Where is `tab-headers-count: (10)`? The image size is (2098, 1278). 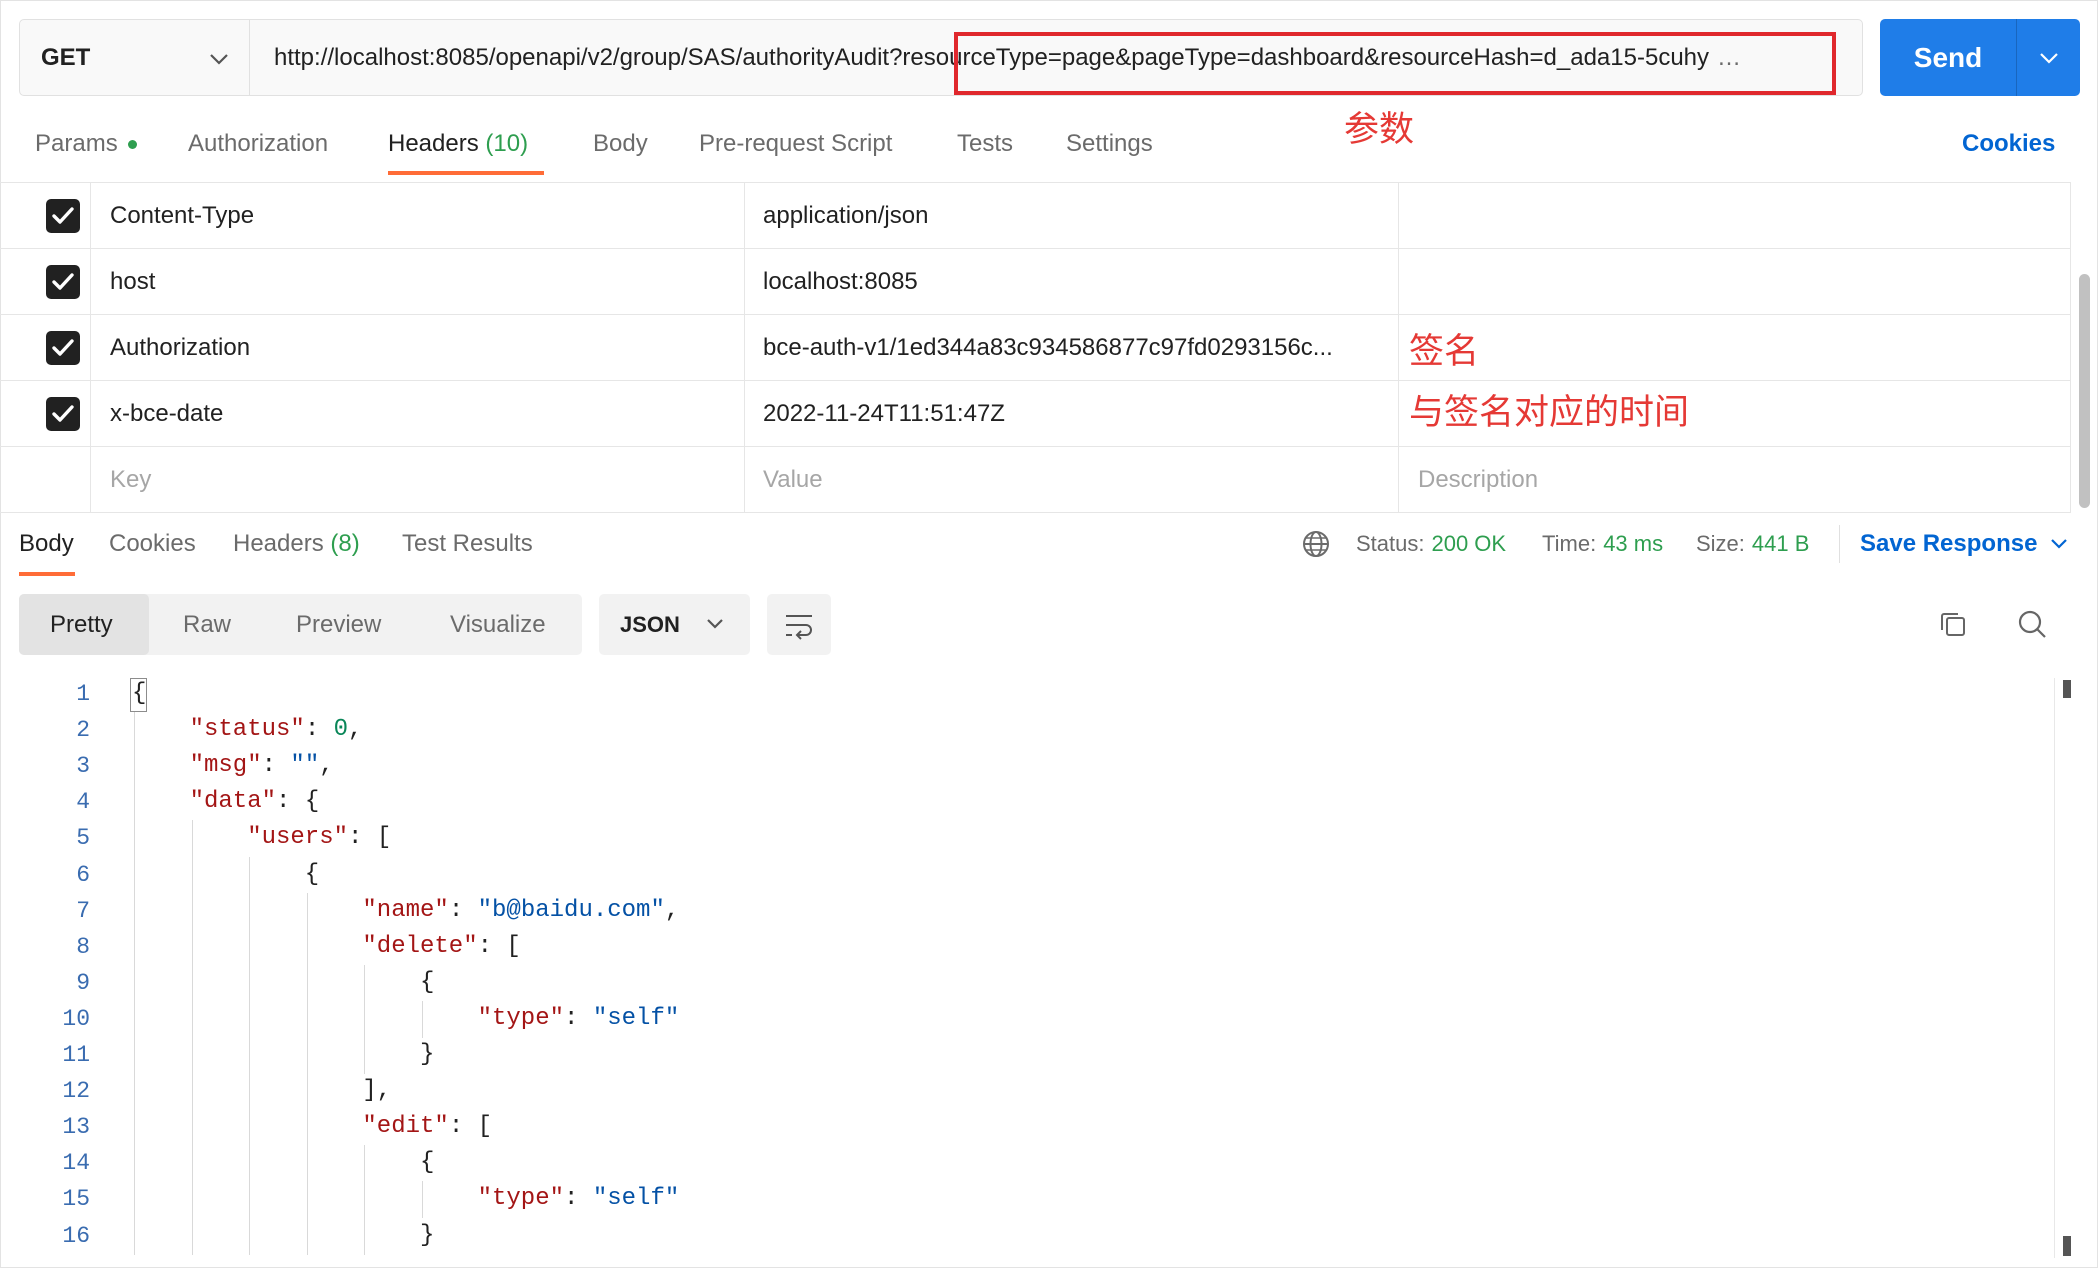 tab-headers-count: (10) is located at coordinates (507, 143).